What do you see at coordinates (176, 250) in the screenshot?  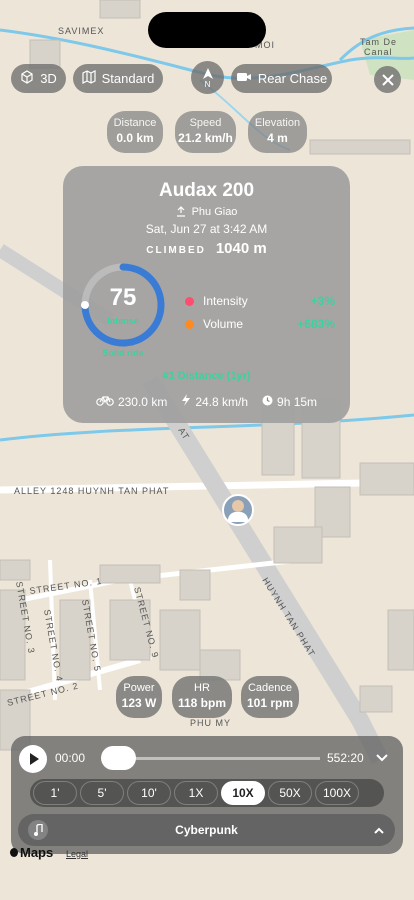 I see `climbed-label: CLIMBED` at bounding box center [176, 250].